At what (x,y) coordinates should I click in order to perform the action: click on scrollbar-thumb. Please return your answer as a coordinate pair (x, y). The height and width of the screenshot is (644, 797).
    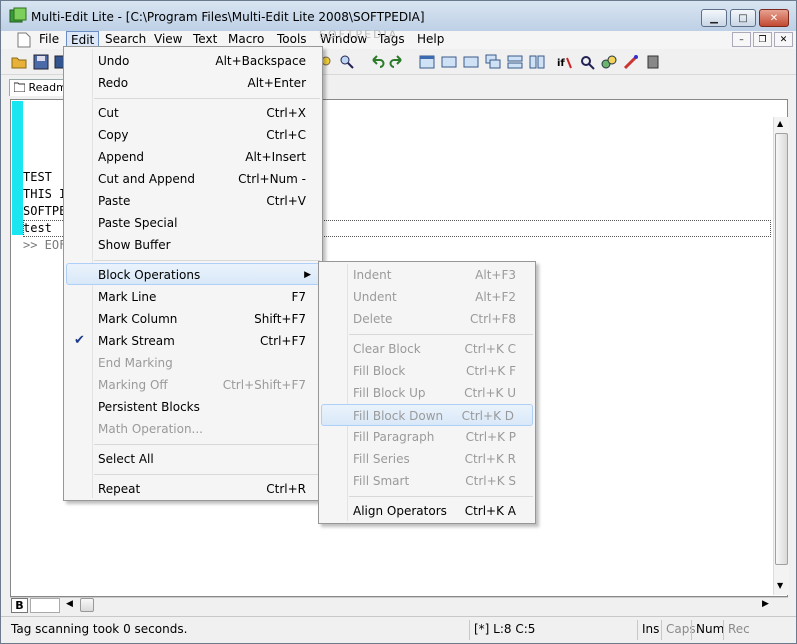
    Looking at the image, I should click on (781, 349).